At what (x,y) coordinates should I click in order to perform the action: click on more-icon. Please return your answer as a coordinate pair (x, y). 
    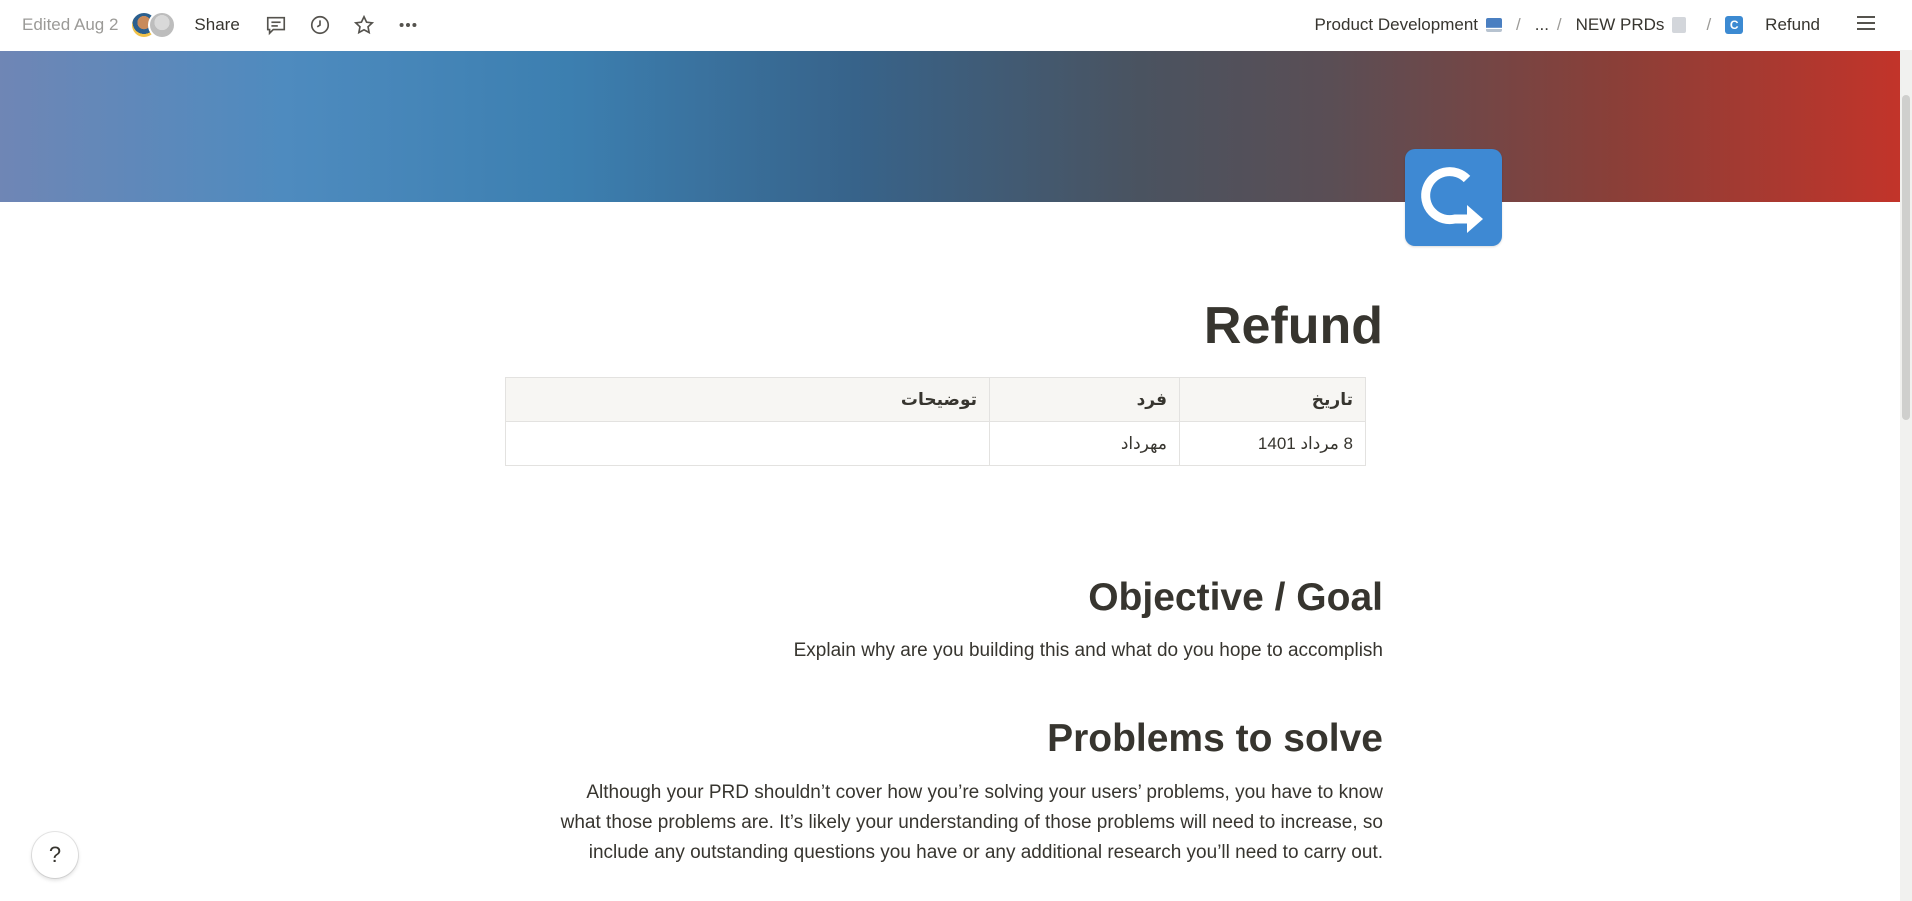
    Looking at the image, I should click on (408, 25).